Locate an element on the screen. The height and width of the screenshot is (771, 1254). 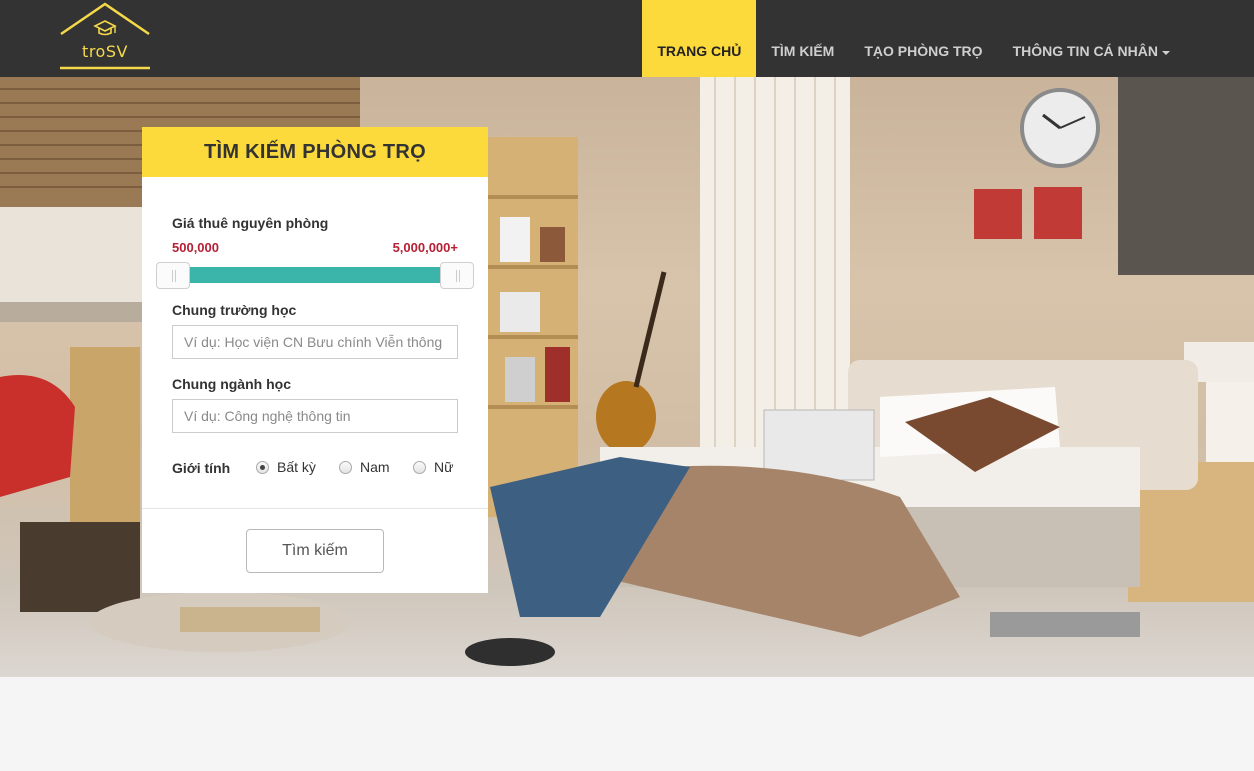
price-min-value: 500,000 is located at coordinates (195, 247).